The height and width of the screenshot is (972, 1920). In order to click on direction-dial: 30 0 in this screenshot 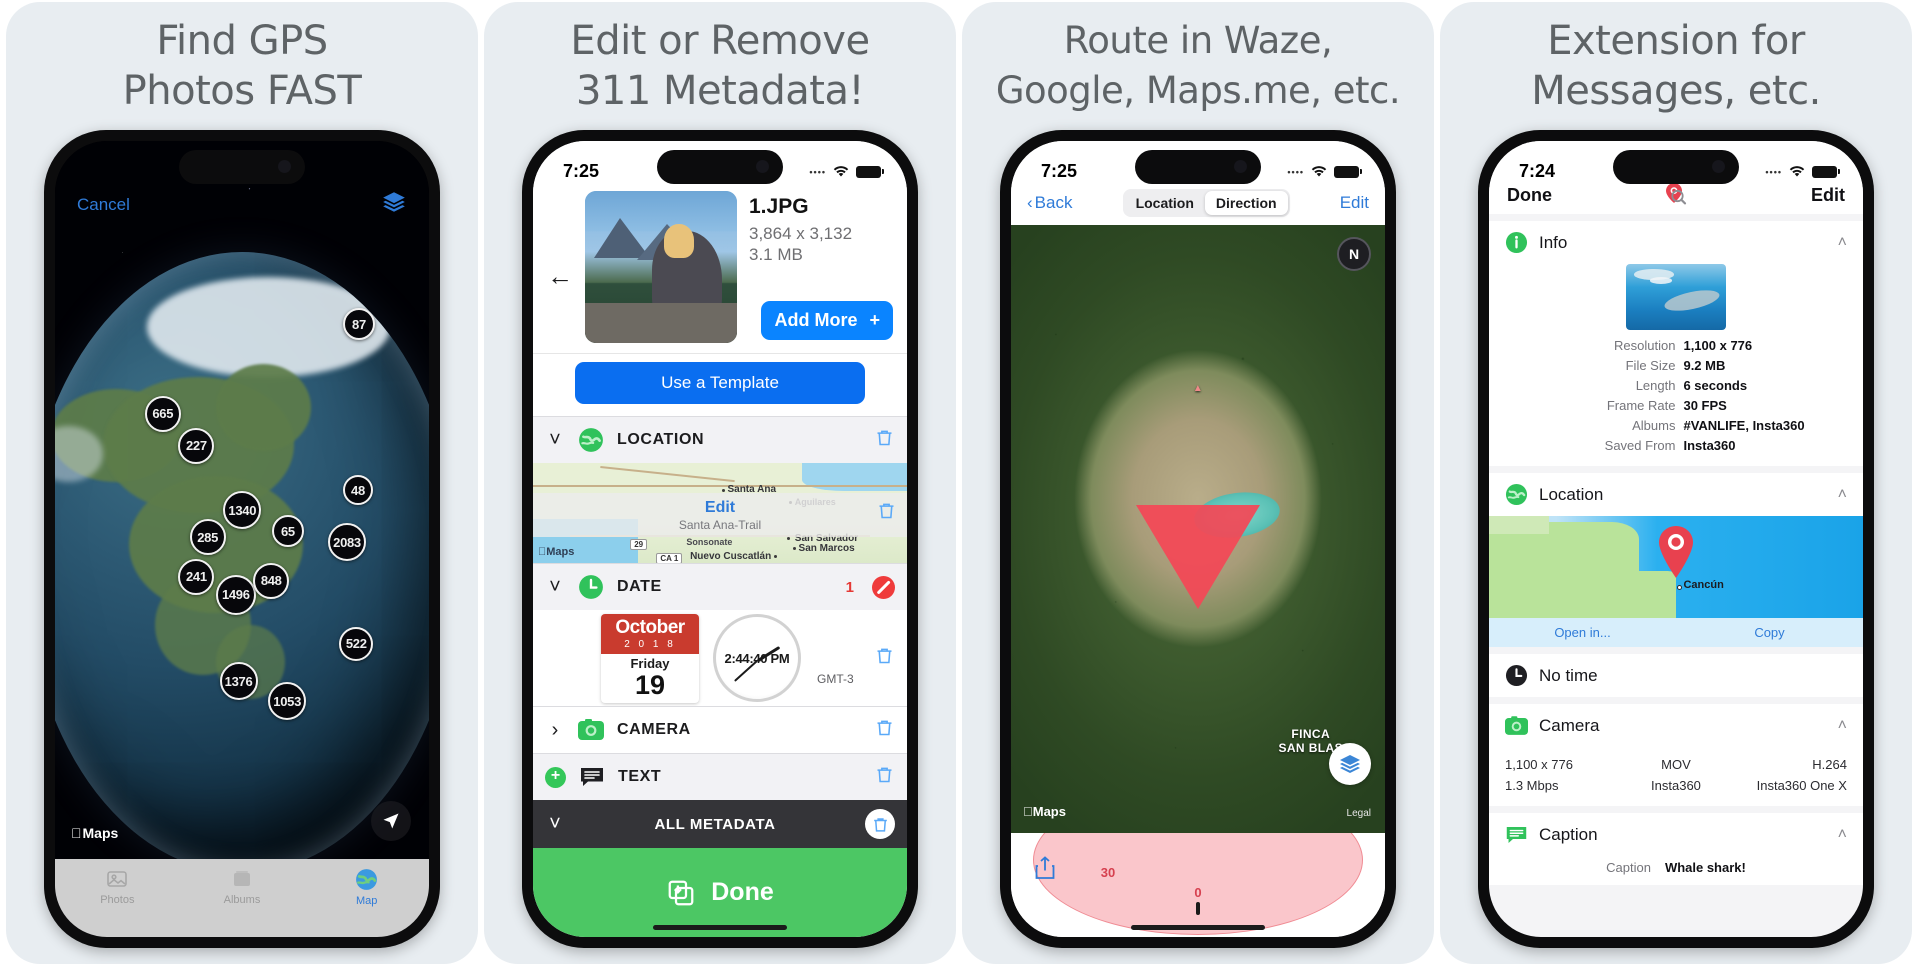, I will do `click(1198, 885)`.